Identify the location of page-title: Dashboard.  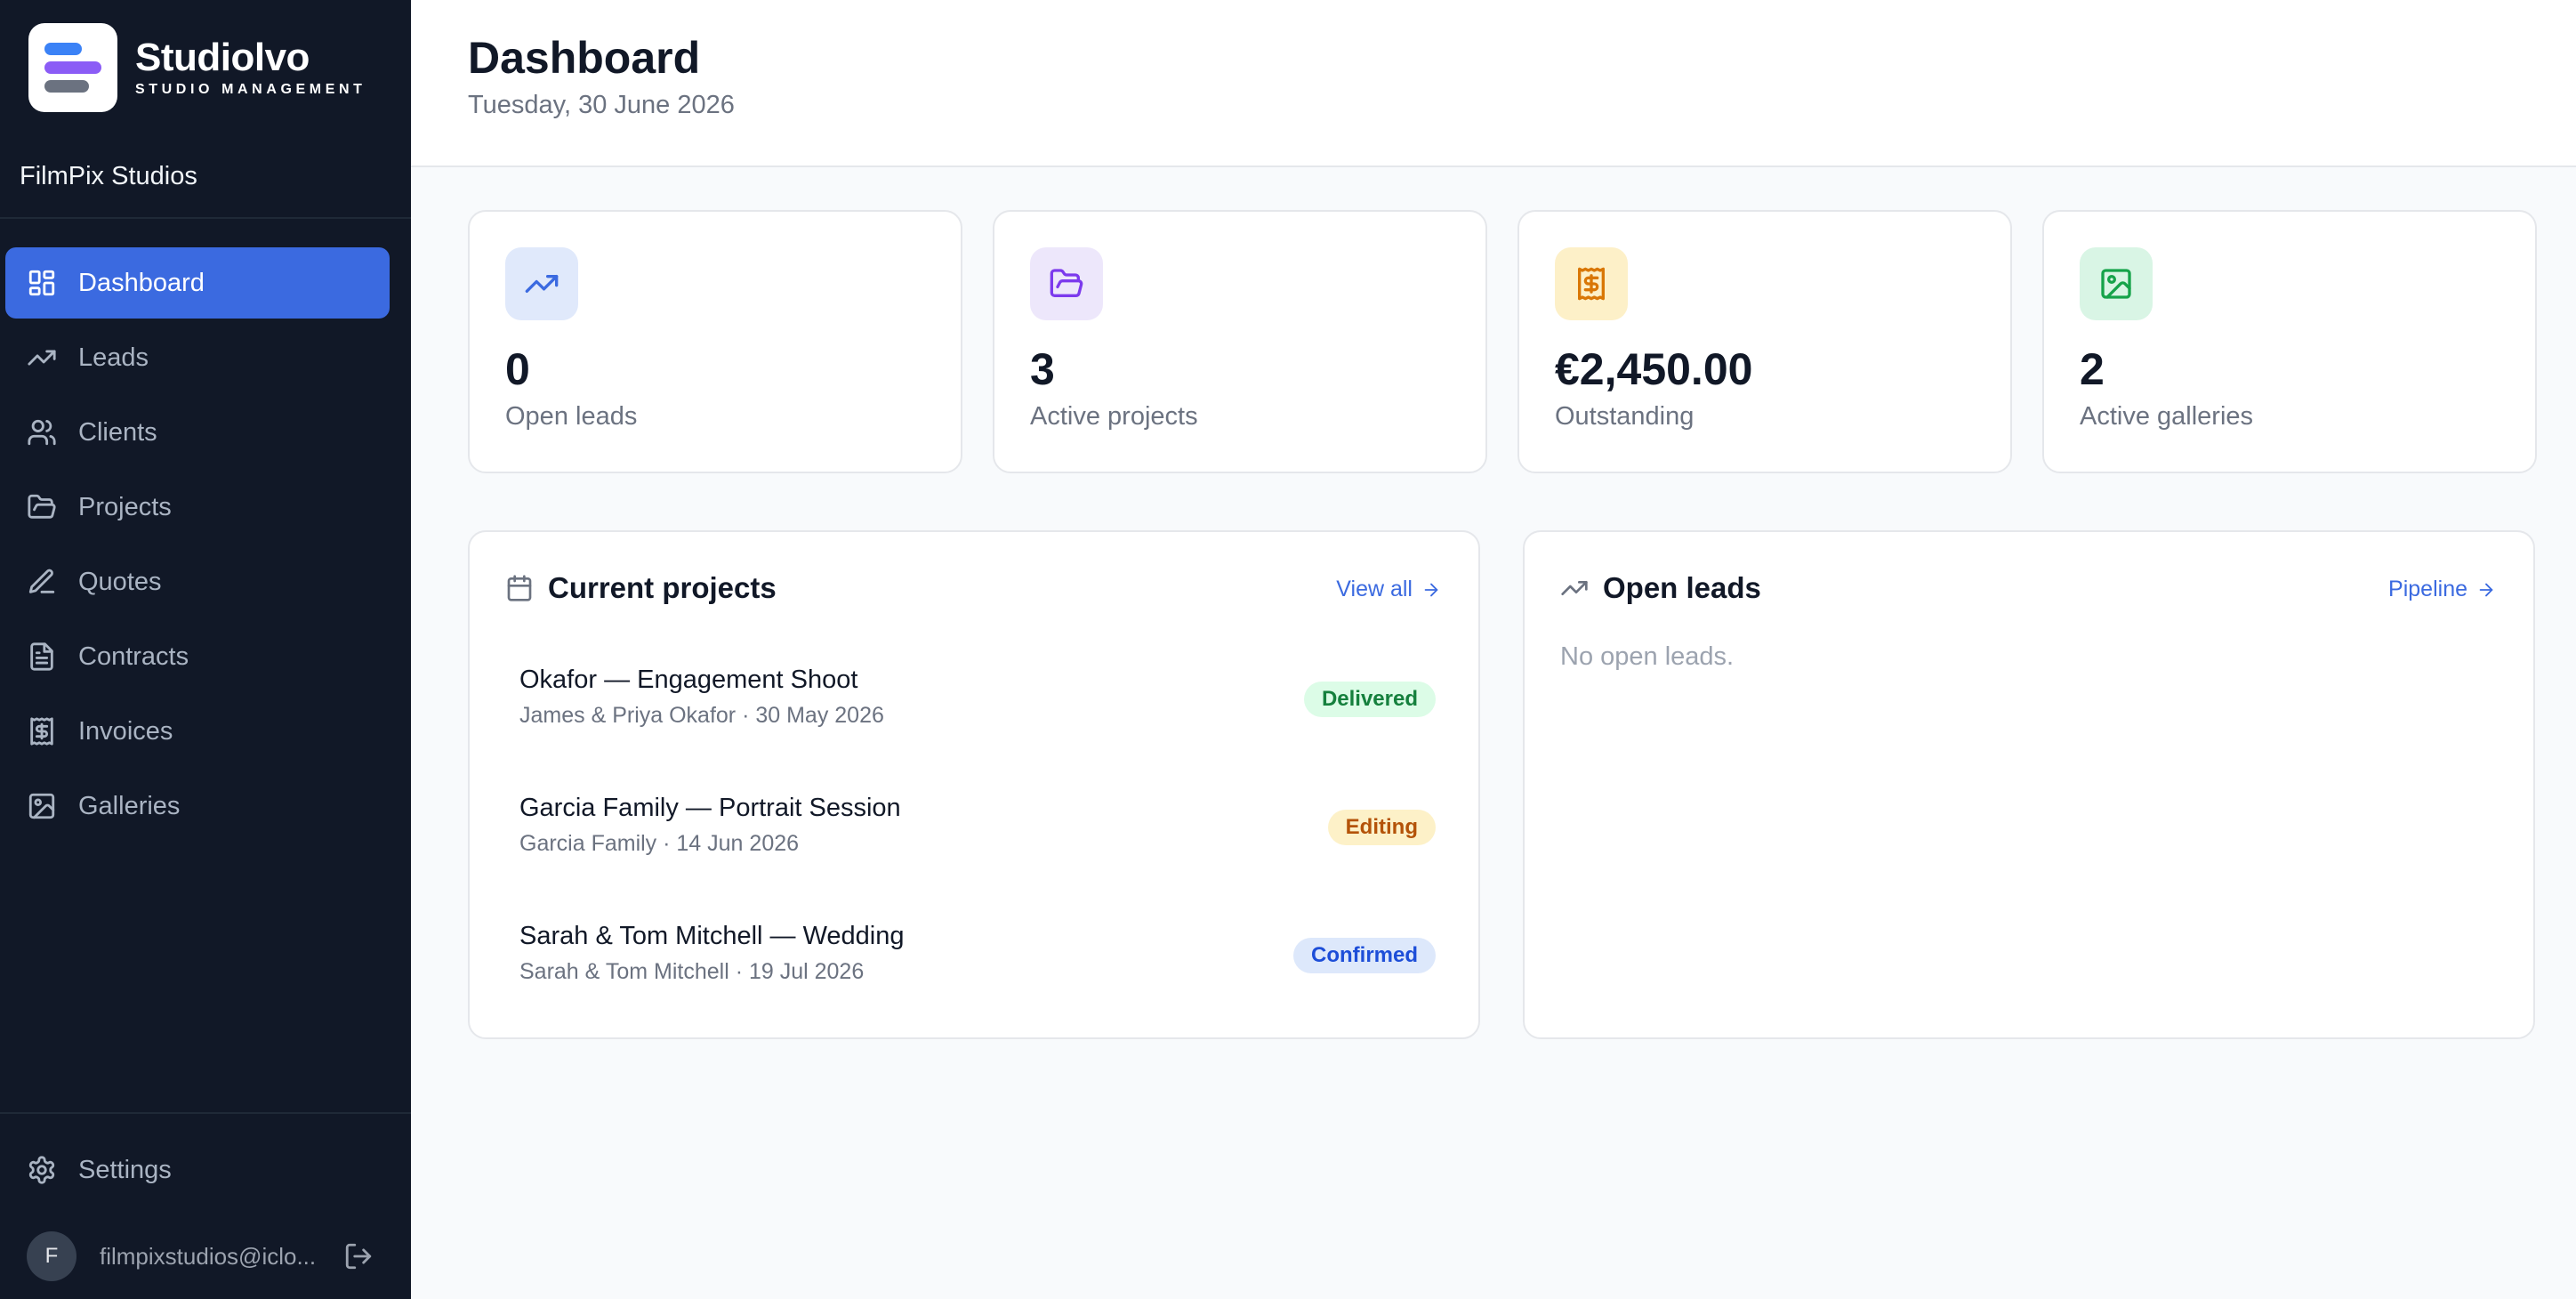
(584, 58).